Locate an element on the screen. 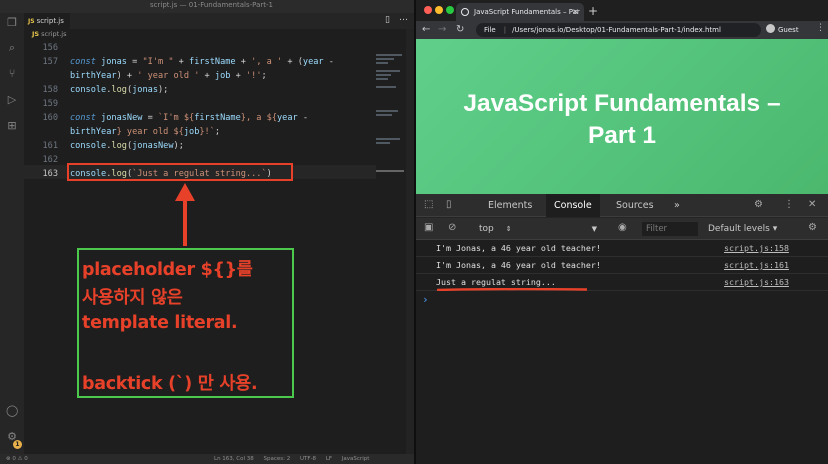 This screenshot has height=464, width=828. notification-badge: 1 is located at coordinates (17, 444).